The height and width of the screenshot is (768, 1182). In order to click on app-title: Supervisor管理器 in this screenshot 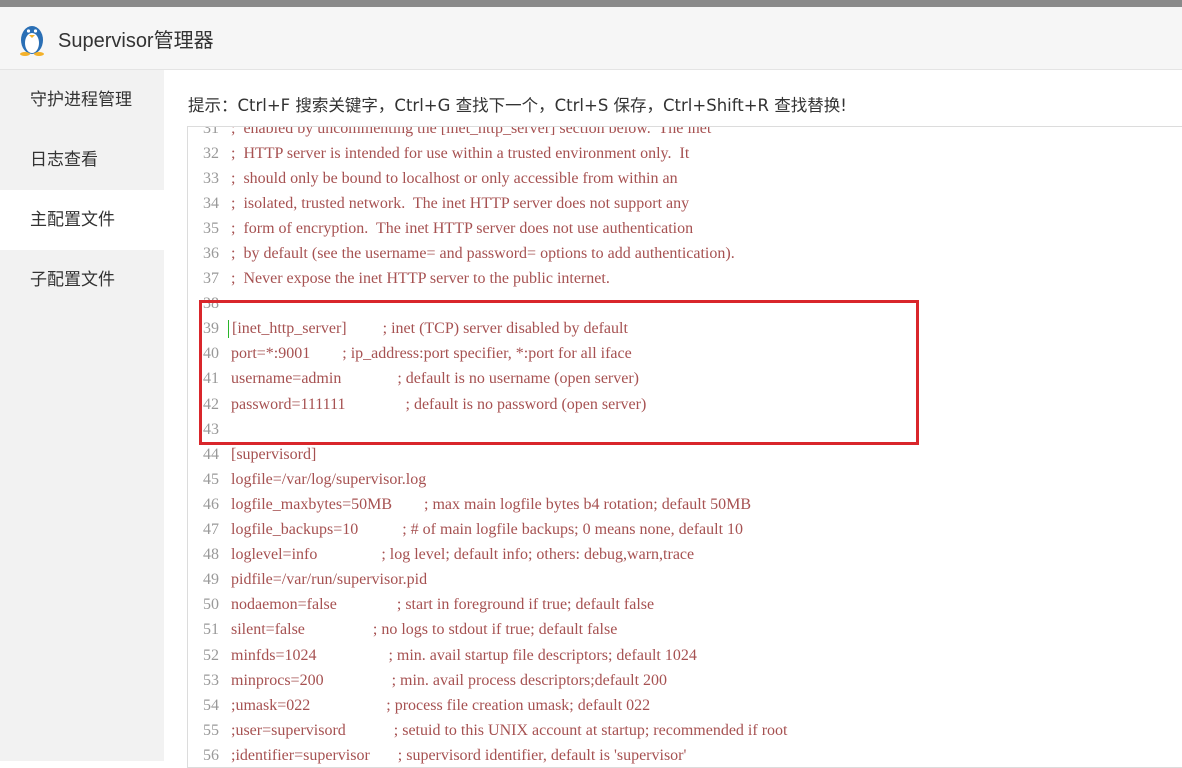, I will do `click(136, 40)`.